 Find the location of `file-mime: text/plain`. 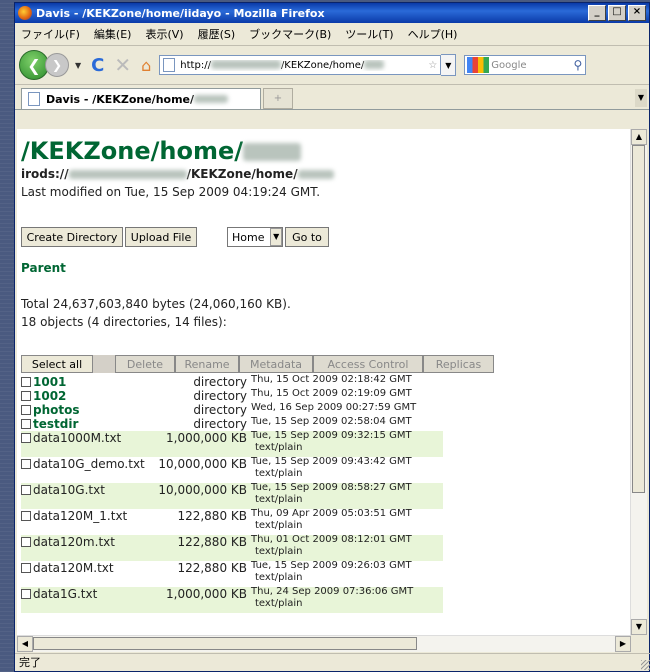

file-mime: text/plain is located at coordinates (279, 499).